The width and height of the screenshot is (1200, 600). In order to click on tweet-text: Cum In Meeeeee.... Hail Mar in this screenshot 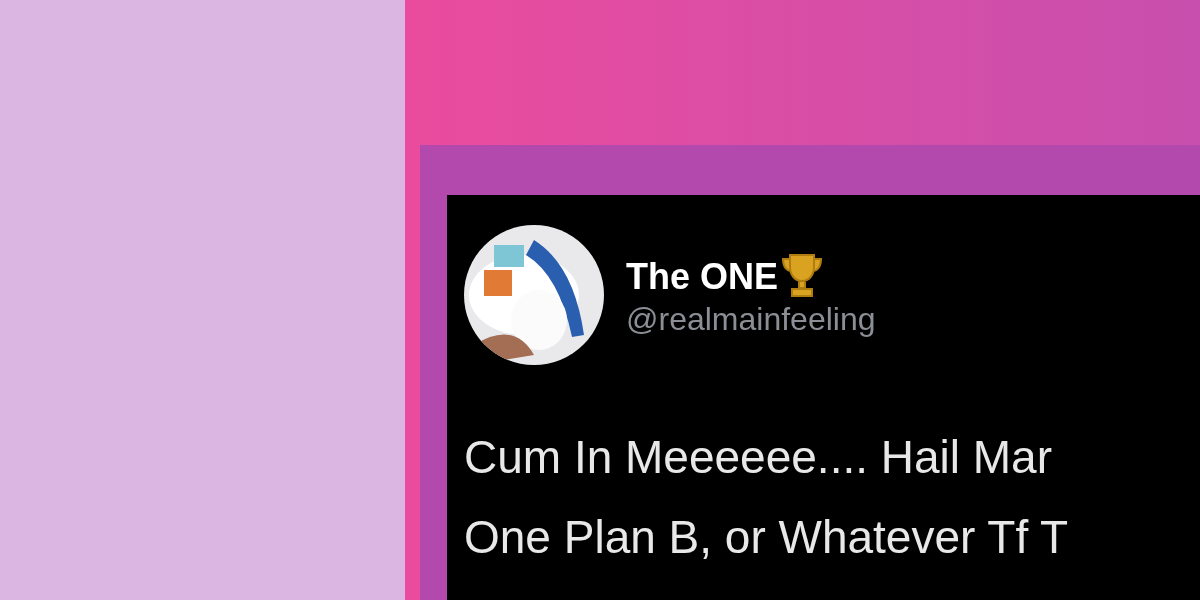, I will do `click(758, 457)`.